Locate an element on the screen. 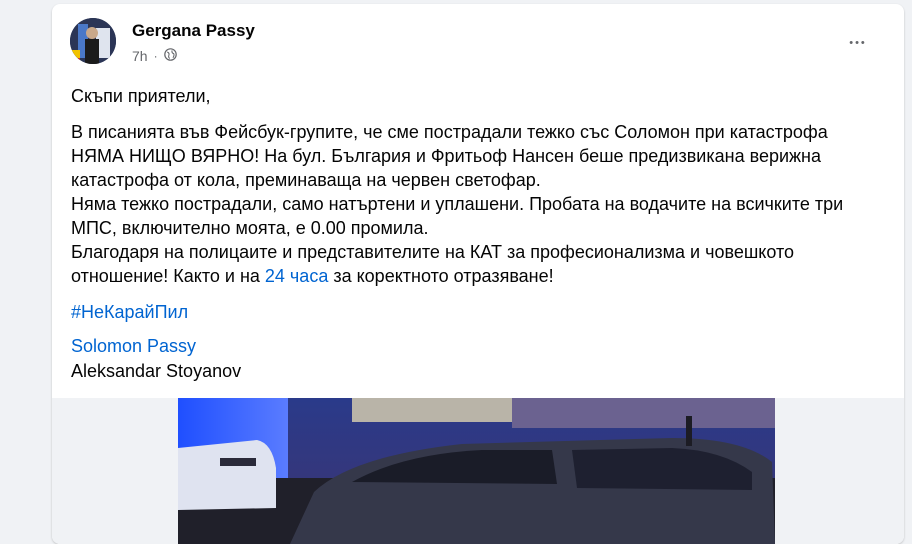 The width and height of the screenshot is (912, 544). avatar-image is located at coordinates (93, 41).